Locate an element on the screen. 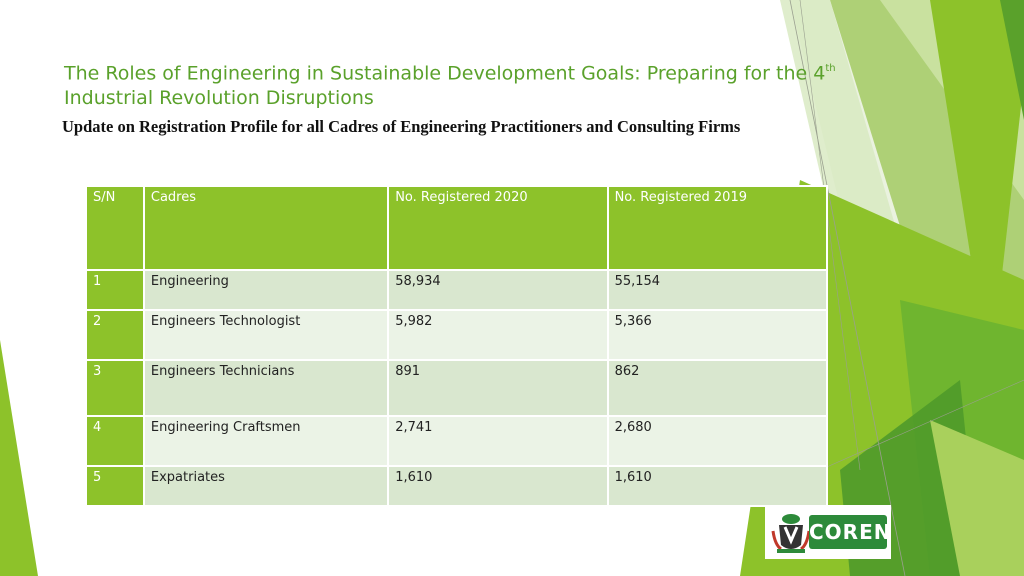  table-row: 4 Engineering Craftsmen 2,741 2,680 is located at coordinates (457, 441).